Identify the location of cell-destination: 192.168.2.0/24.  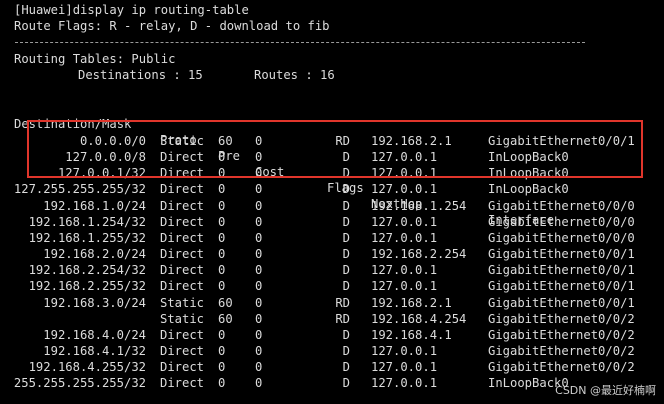
(94, 254).